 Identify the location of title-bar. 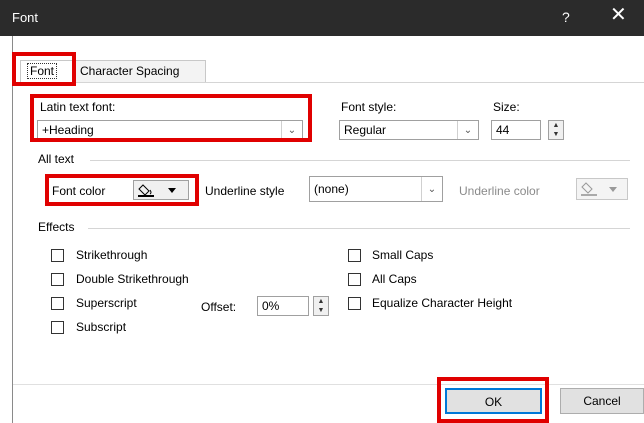
(322, 18).